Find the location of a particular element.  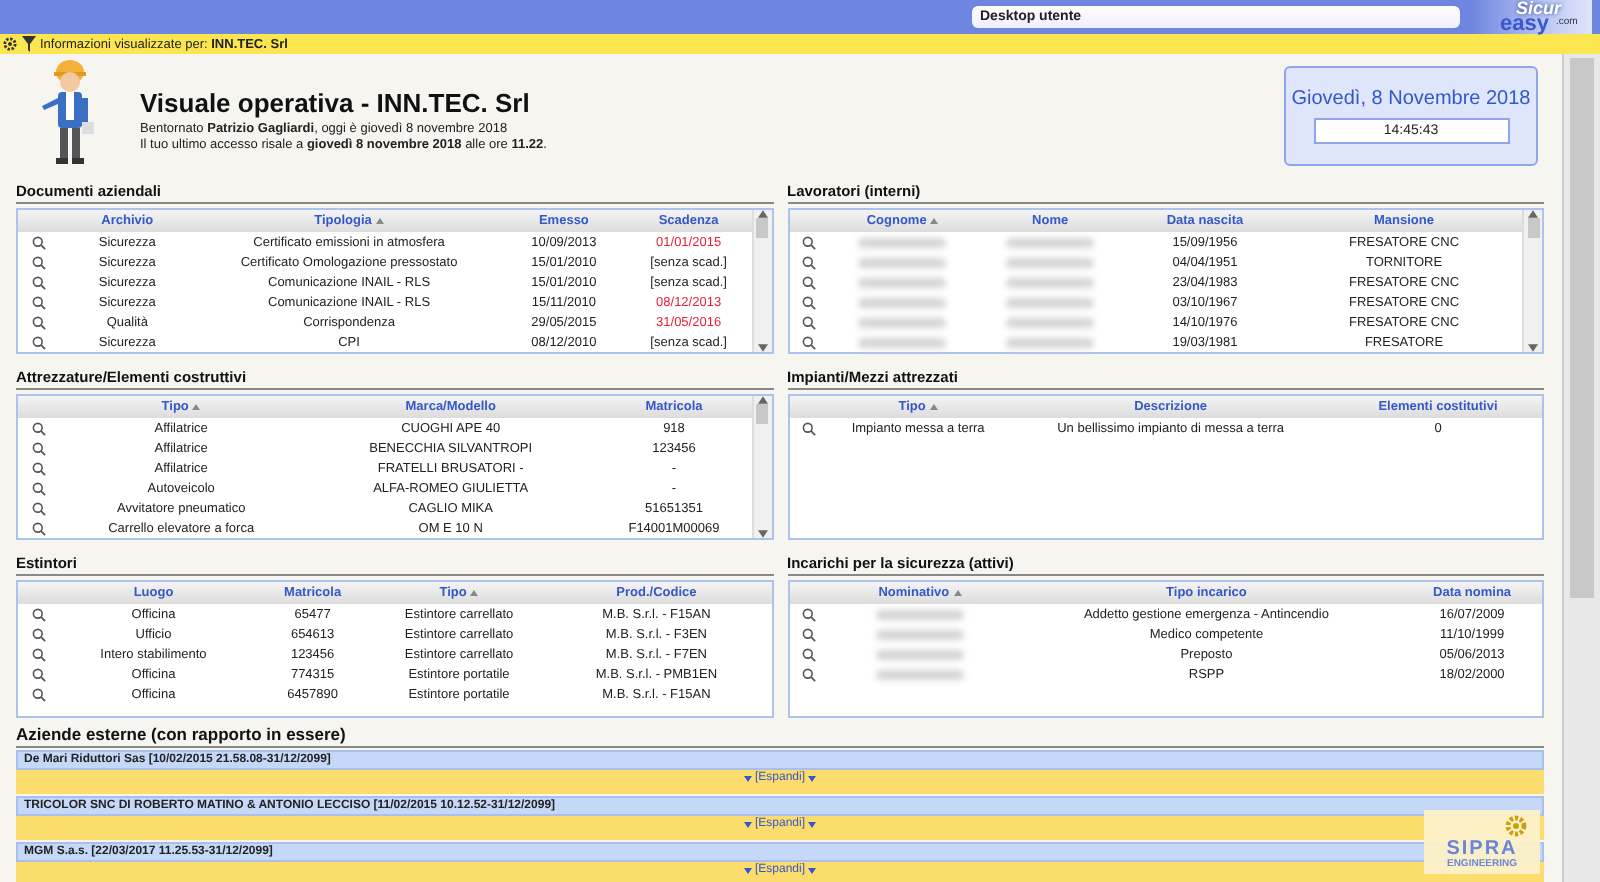

settings-icon is located at coordinates (10, 44).